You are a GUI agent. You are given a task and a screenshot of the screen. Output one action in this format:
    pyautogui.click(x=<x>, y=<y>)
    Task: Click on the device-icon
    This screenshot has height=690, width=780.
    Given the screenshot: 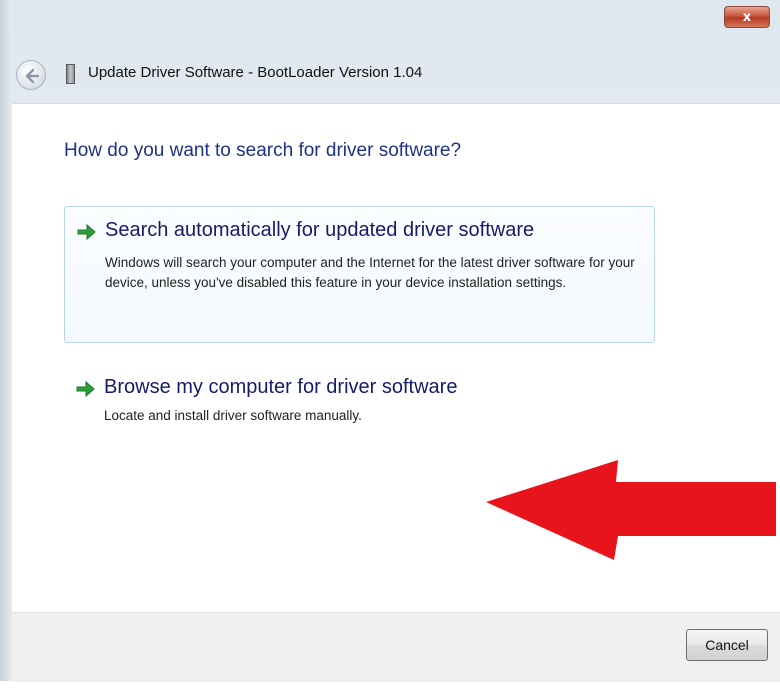 What is the action you would take?
    pyautogui.click(x=70, y=74)
    